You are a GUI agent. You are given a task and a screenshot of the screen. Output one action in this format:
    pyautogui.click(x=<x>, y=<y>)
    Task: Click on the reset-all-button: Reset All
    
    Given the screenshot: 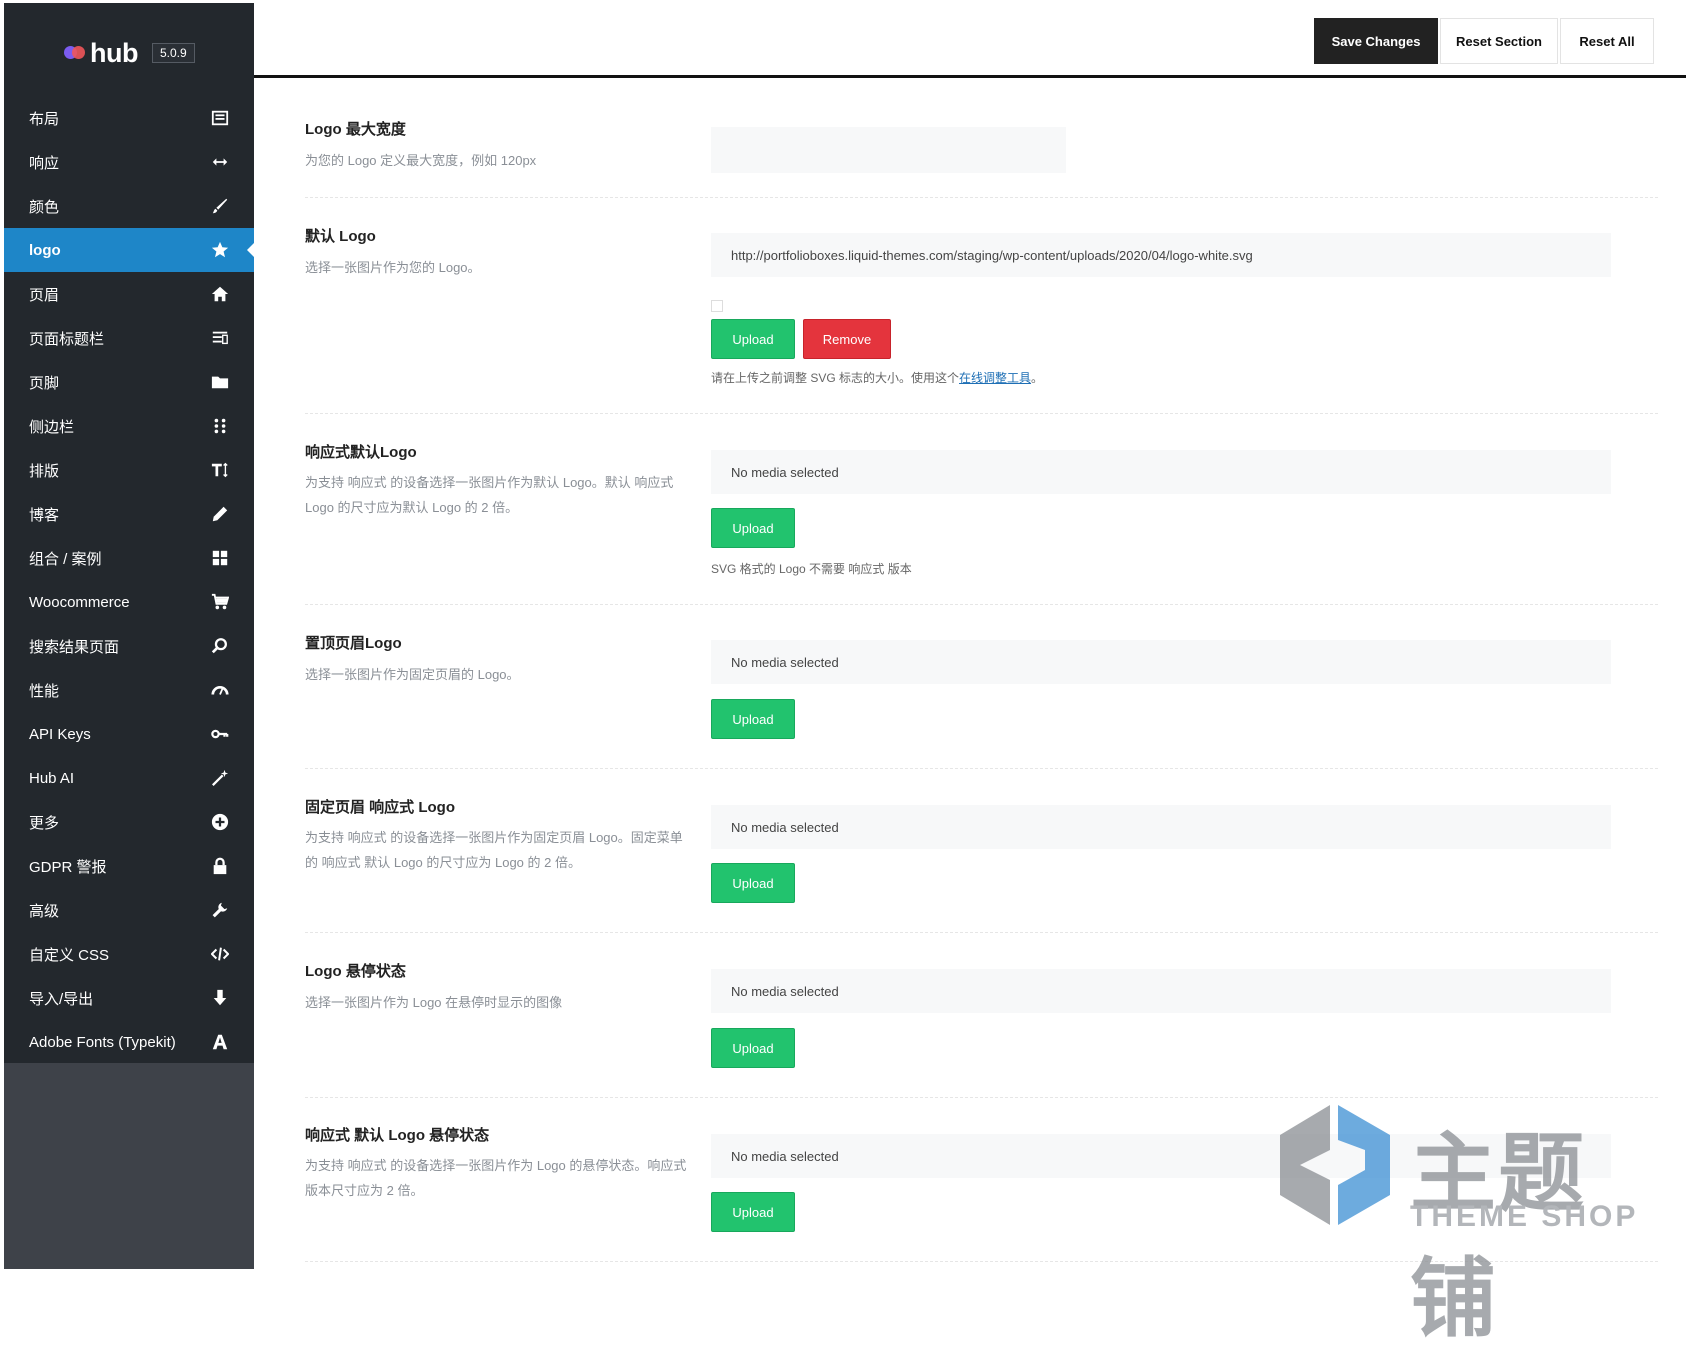 What is the action you would take?
    pyautogui.click(x=1607, y=41)
    